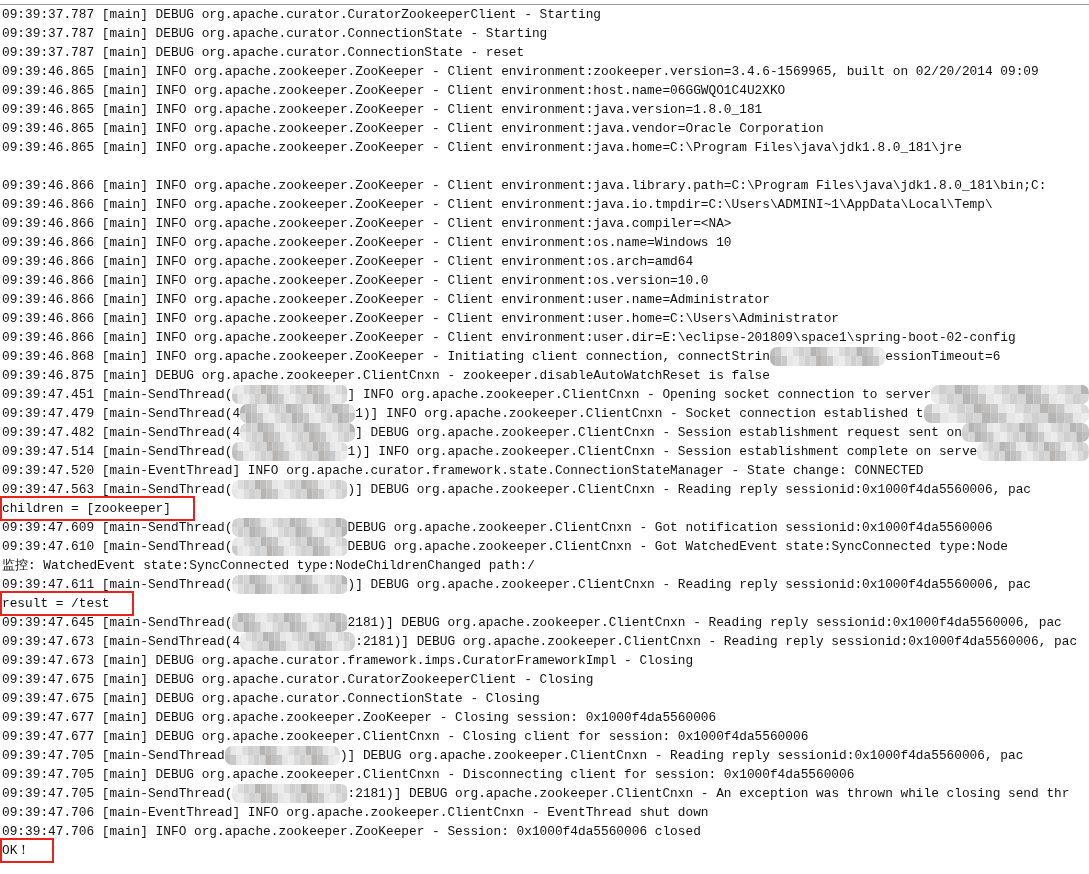 The image size is (1089, 874). I want to click on log-text: 1)] INFO org.apache.zookeeper.ClientCnxn - Session establishment complete on serve, so click(662, 452).